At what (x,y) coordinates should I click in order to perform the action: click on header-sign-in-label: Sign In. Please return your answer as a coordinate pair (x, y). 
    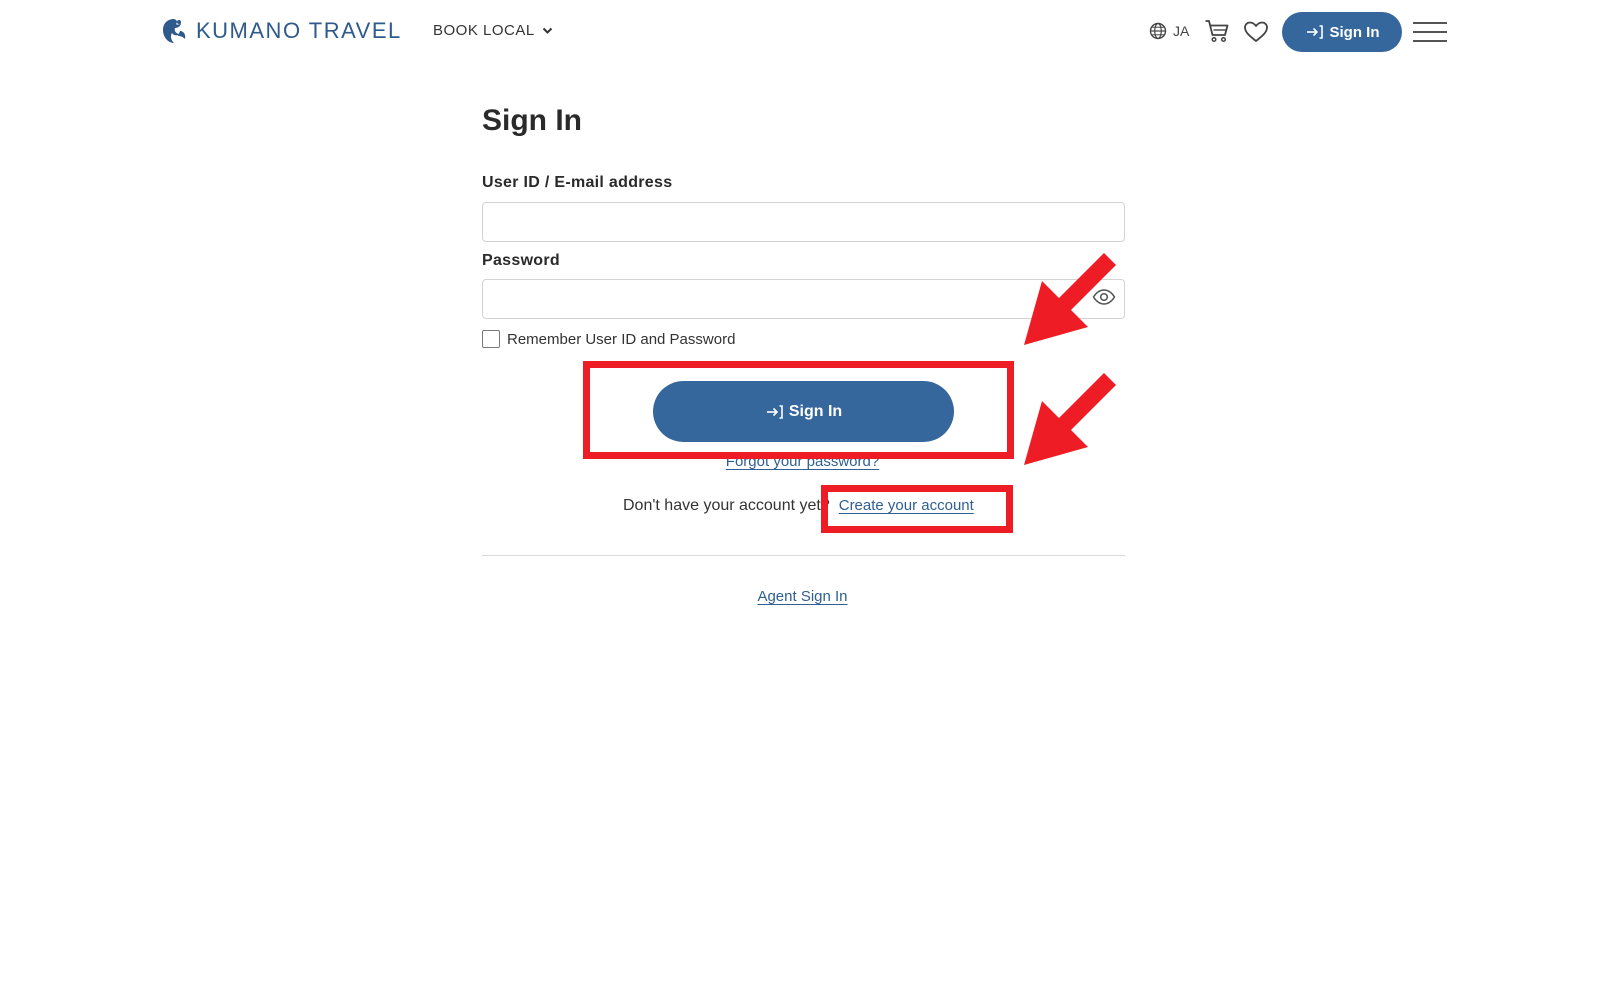
    Looking at the image, I should click on (1354, 32).